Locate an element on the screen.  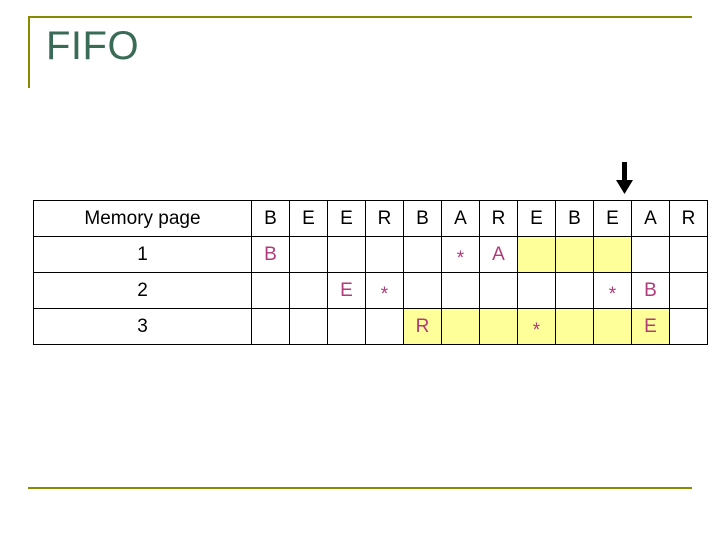
frame-cell: A is located at coordinates (498, 254).